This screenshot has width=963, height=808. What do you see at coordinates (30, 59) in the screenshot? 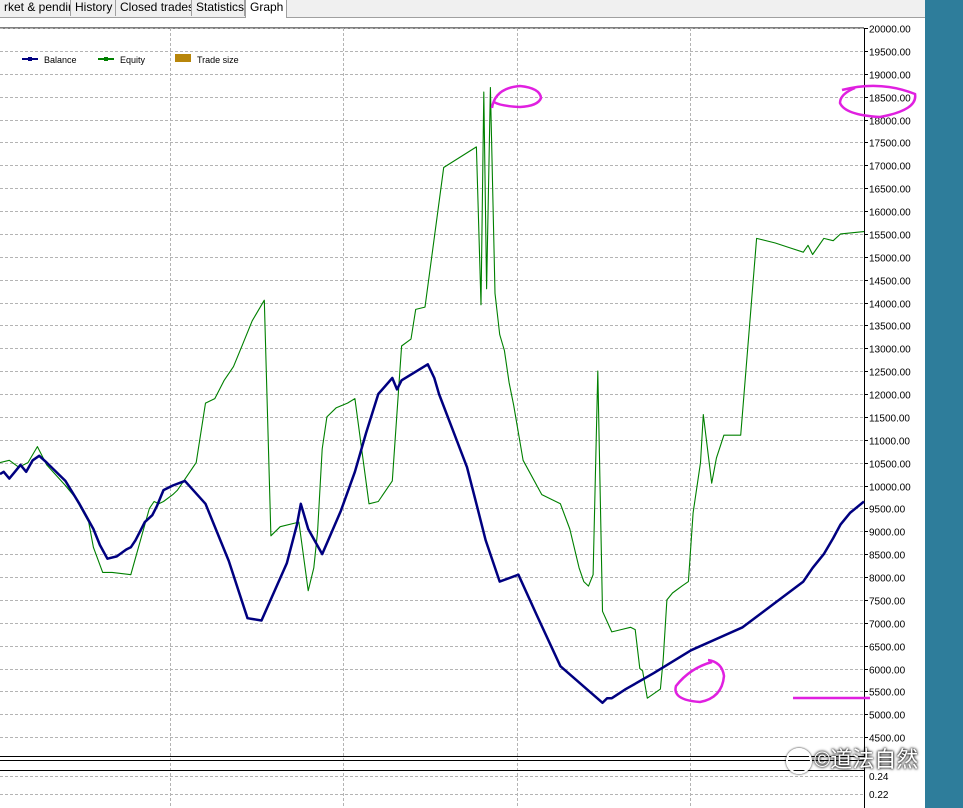
I see `legend-marker-balance` at bounding box center [30, 59].